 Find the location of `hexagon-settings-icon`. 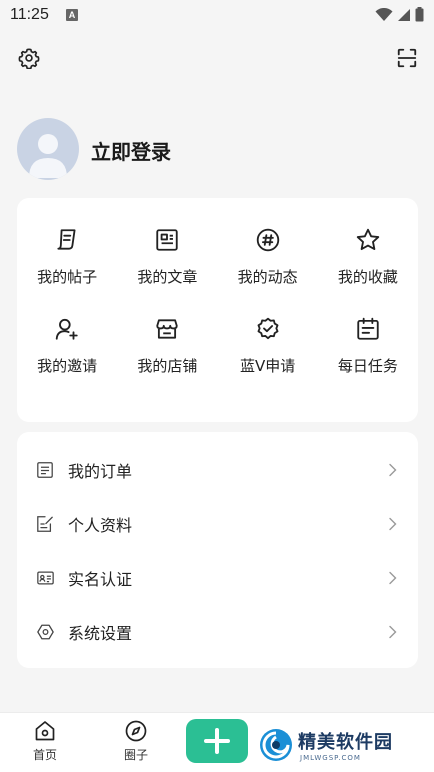

hexagon-settings-icon is located at coordinates (45, 632).